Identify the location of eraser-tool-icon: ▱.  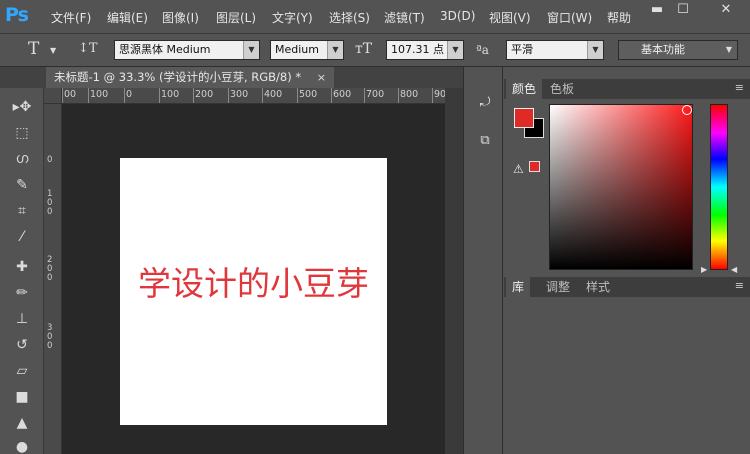
(22, 371).